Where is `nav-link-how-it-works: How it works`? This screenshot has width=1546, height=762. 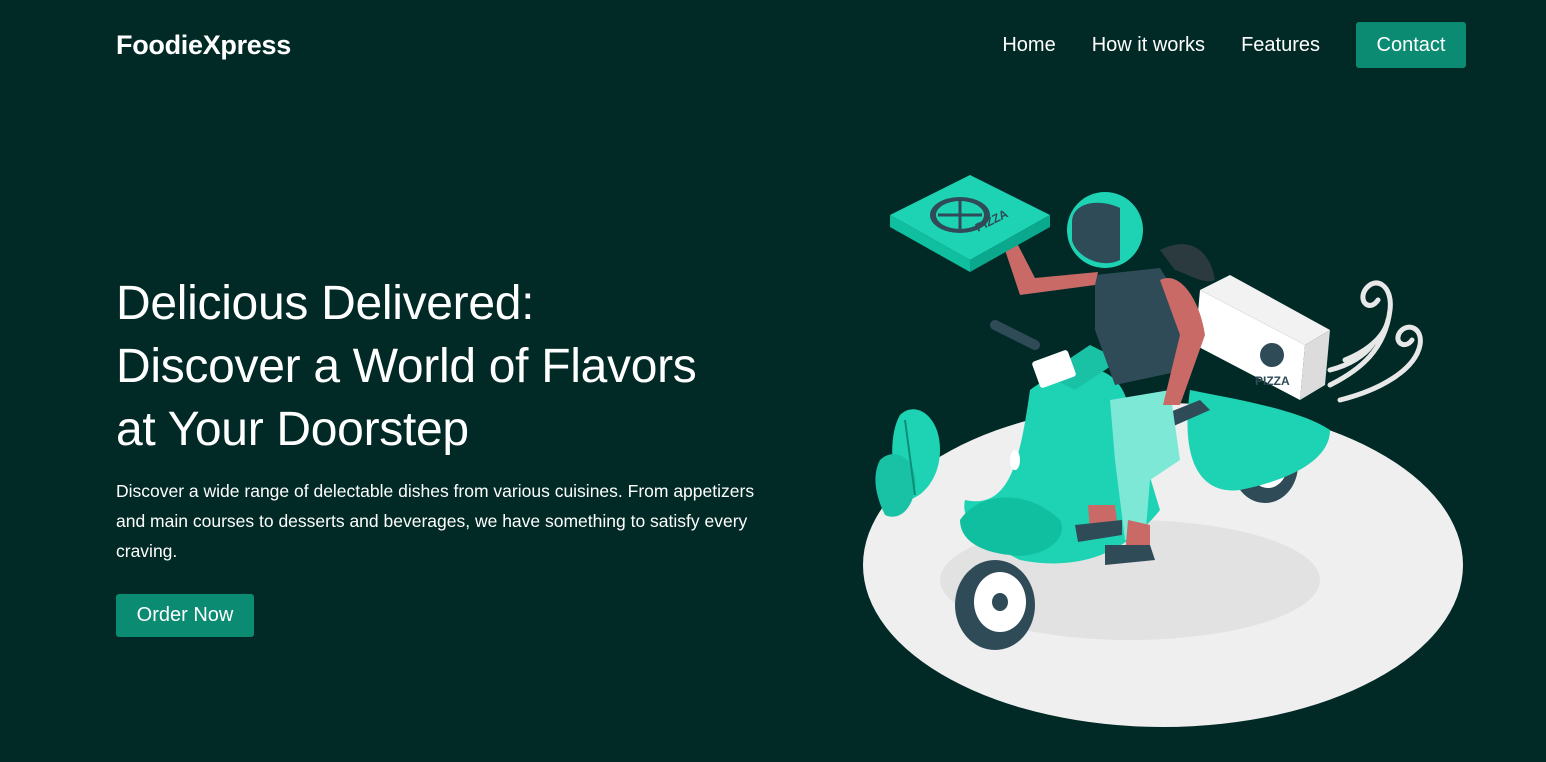 nav-link-how-it-works: How it works is located at coordinates (1148, 45).